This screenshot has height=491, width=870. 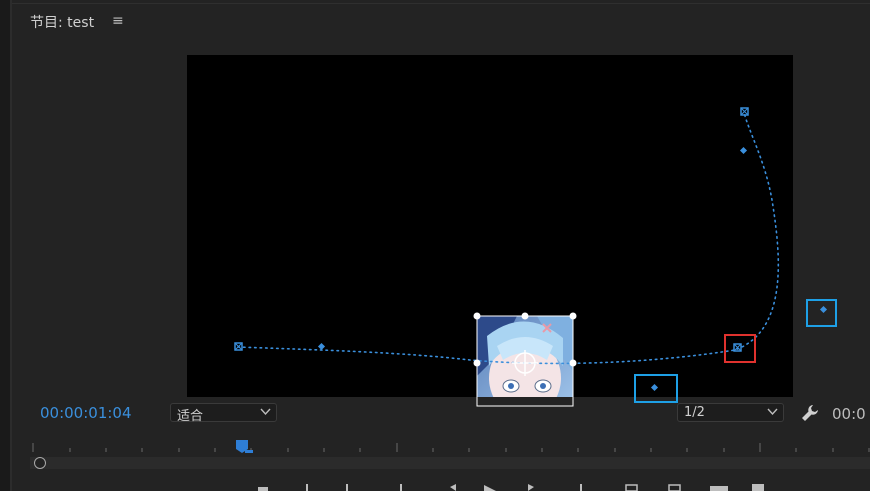 I want to click on marker-icon, so click(x=263, y=489).